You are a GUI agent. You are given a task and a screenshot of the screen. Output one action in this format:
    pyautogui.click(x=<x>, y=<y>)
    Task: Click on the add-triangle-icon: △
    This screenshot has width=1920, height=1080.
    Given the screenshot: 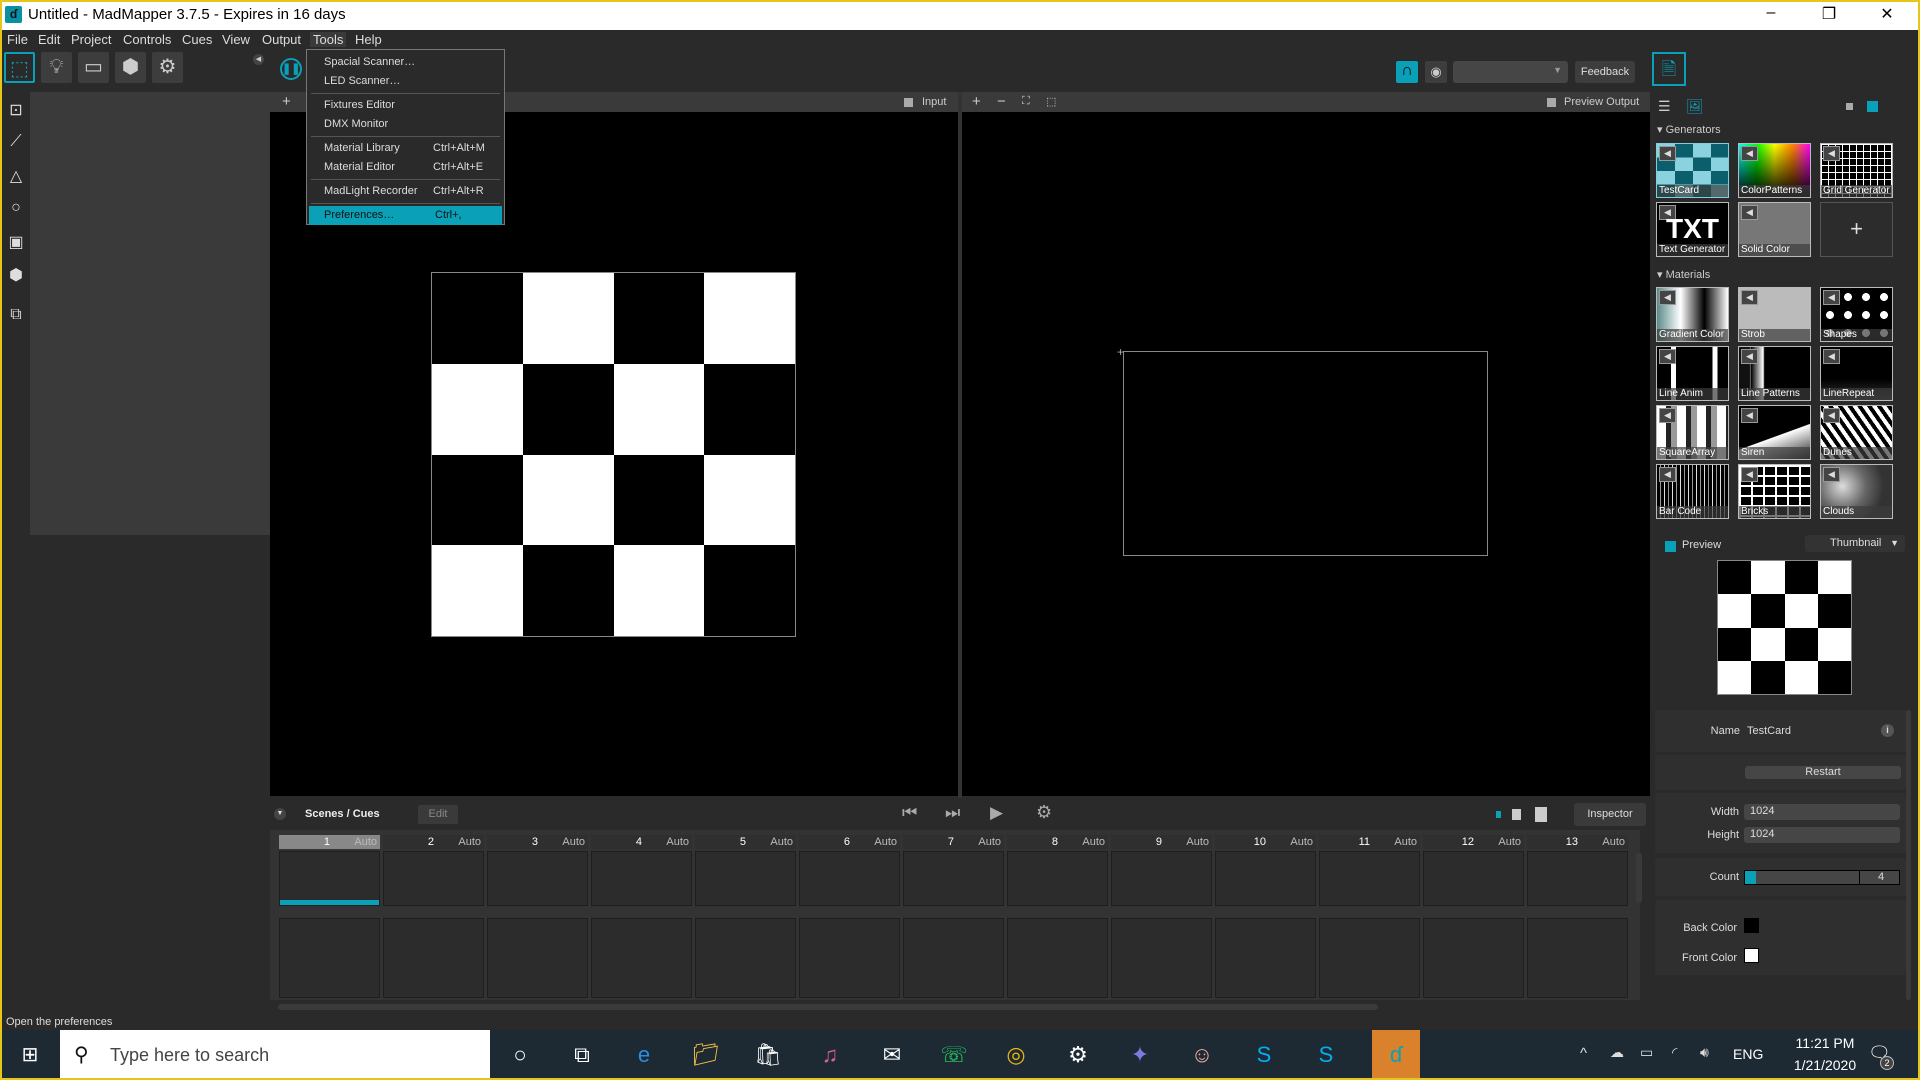 What is the action you would take?
    pyautogui.click(x=16, y=176)
    